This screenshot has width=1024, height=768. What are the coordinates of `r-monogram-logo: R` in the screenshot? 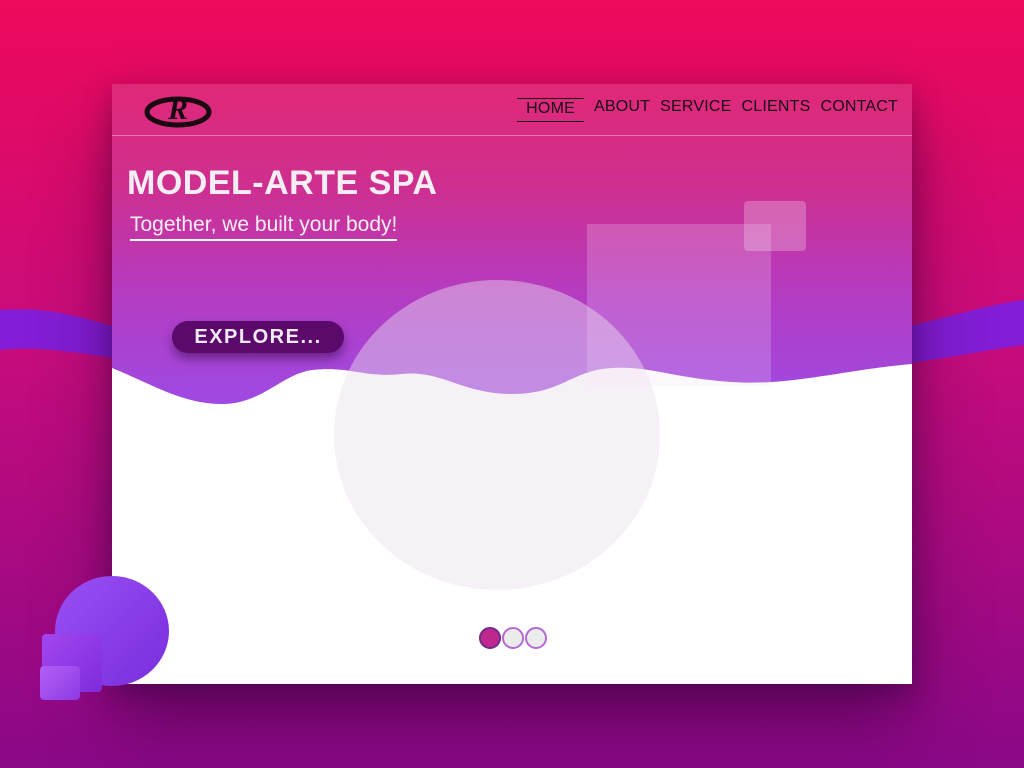 It's located at (178, 111).